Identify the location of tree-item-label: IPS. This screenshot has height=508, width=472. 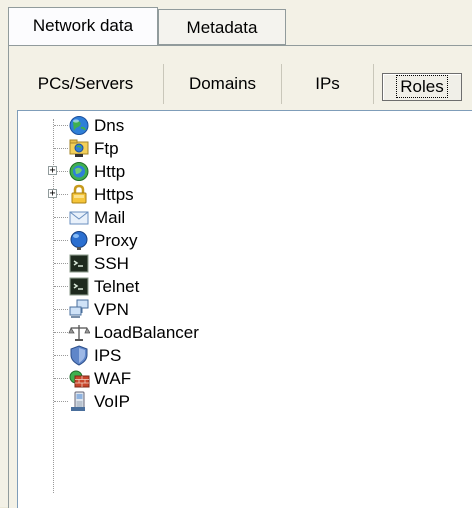
(108, 355).